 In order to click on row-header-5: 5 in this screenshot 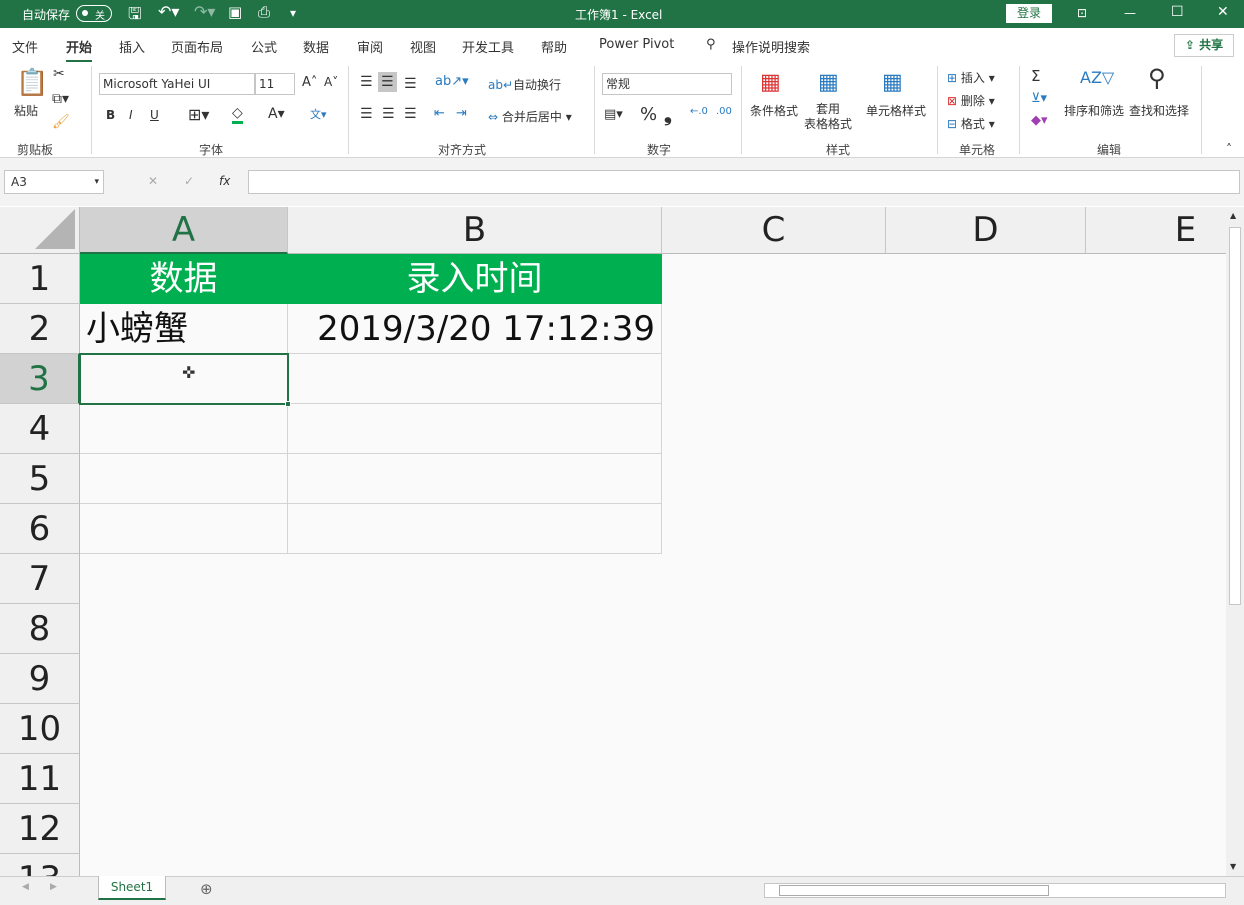, I will do `click(40, 479)`.